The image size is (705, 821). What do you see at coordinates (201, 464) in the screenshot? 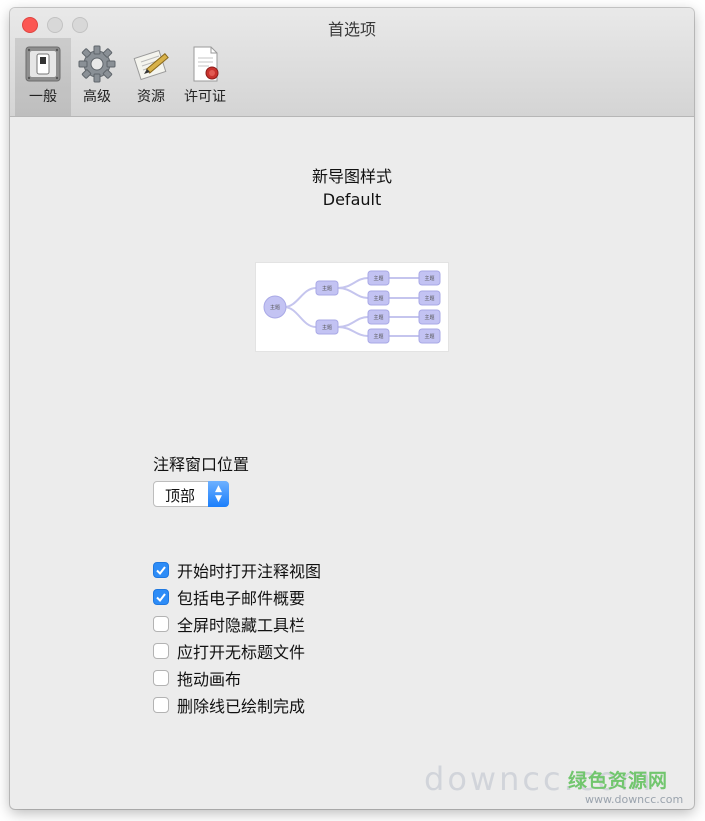
I see `note-window-heading: 注释窗口位置` at bounding box center [201, 464].